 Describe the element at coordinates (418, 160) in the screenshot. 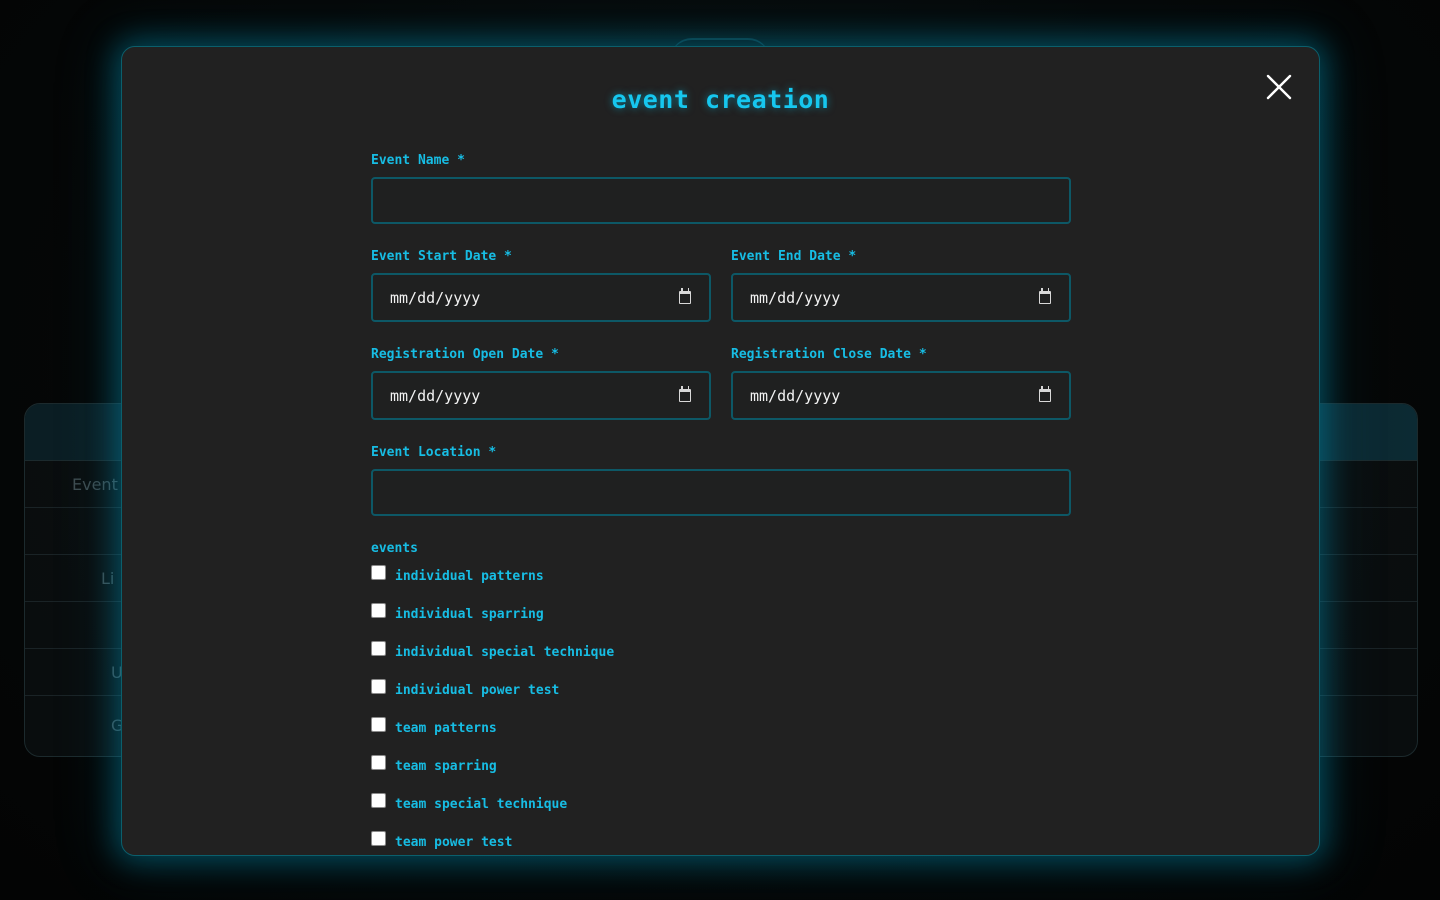

I see `event-name-label: Event Name *` at that location.